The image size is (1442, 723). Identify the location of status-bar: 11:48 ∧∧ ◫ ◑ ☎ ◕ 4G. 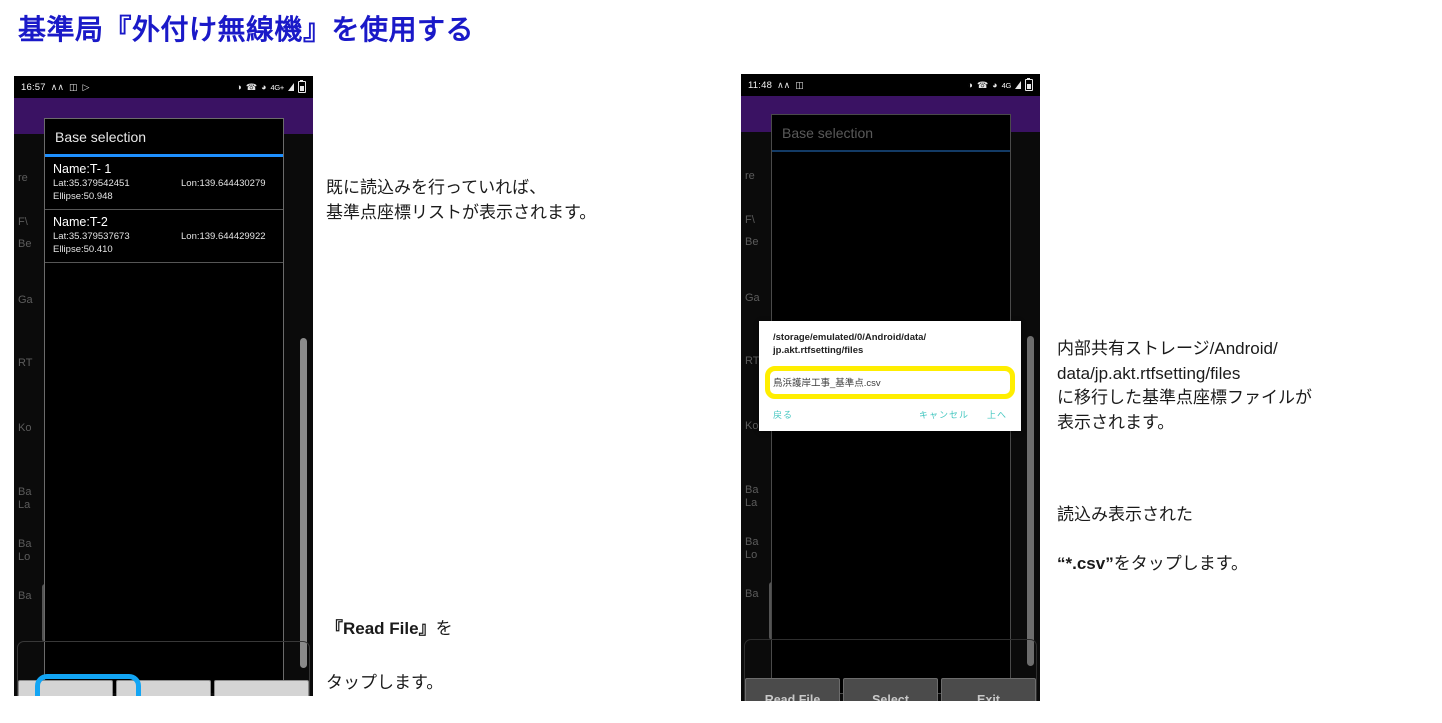
(890, 85).